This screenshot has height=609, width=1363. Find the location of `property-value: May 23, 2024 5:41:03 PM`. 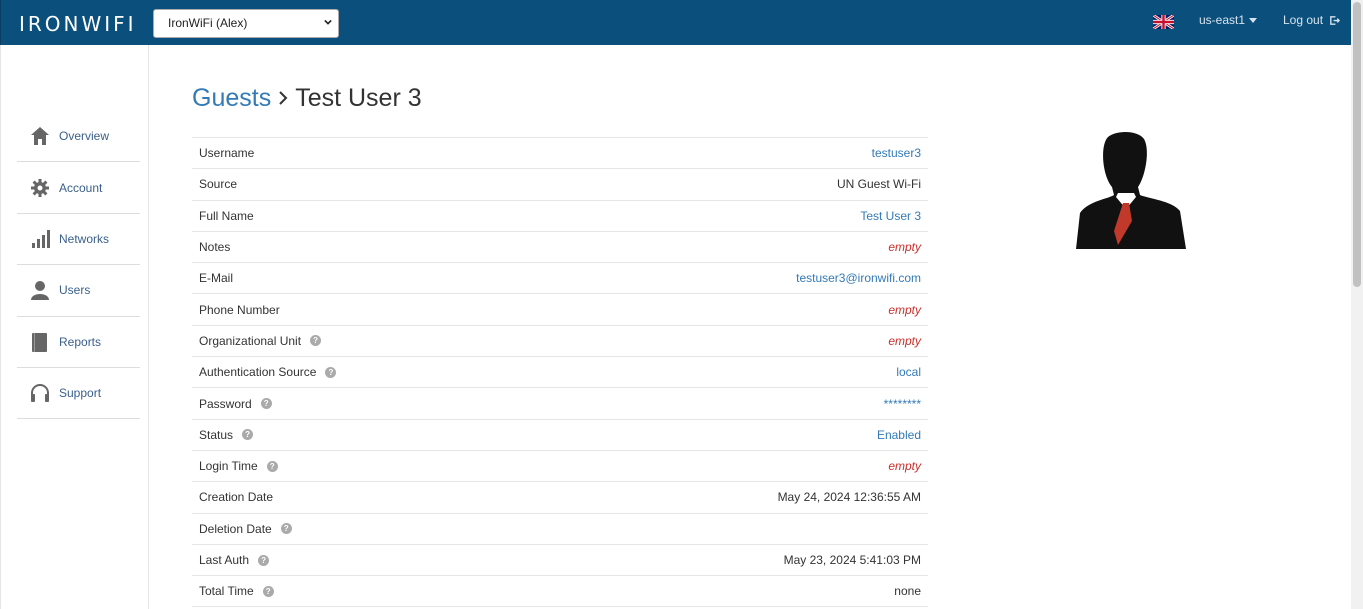

property-value: May 23, 2024 5:41:03 PM is located at coordinates (852, 560).